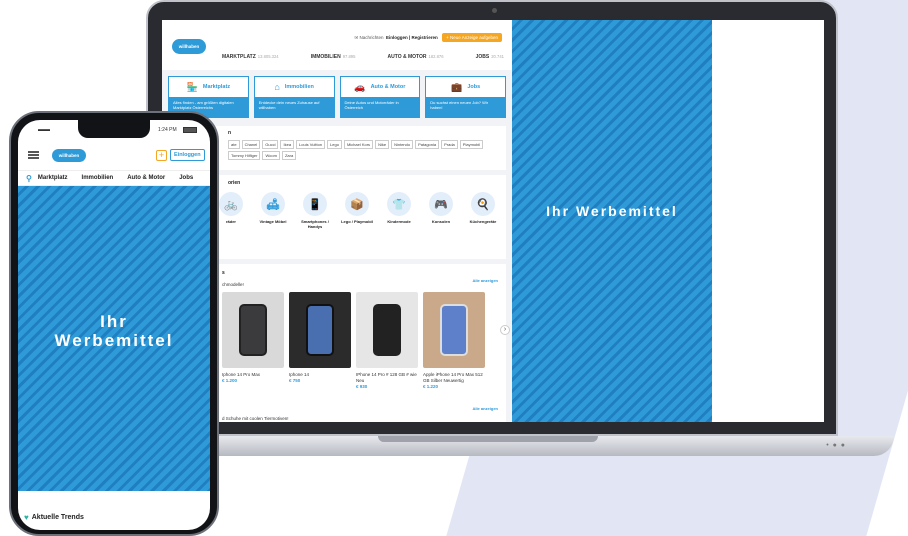 The width and height of the screenshot is (908, 536). I want to click on smartphone-icon: 📱, so click(315, 204).